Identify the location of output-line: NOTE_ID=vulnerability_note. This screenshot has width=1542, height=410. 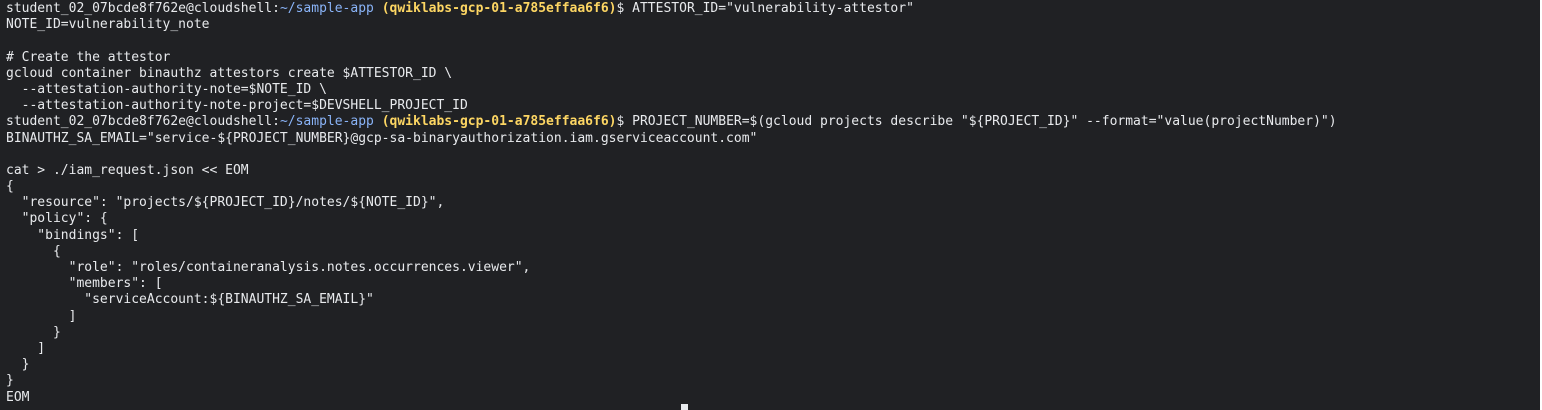
(108, 25).